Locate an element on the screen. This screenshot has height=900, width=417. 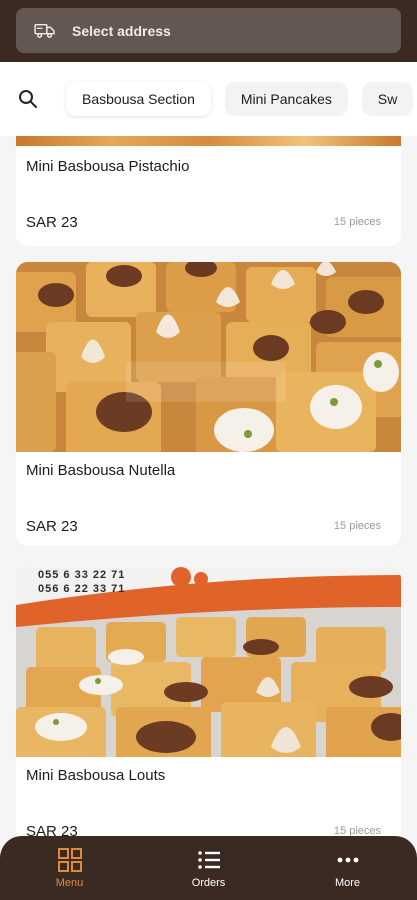
phone-number: 055 6 33 22 71 is located at coordinates (82, 575).